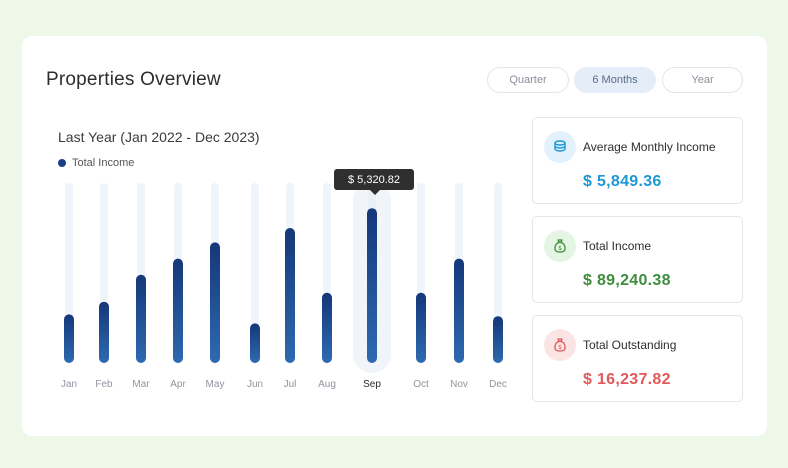  I want to click on coins-icon, so click(560, 147).